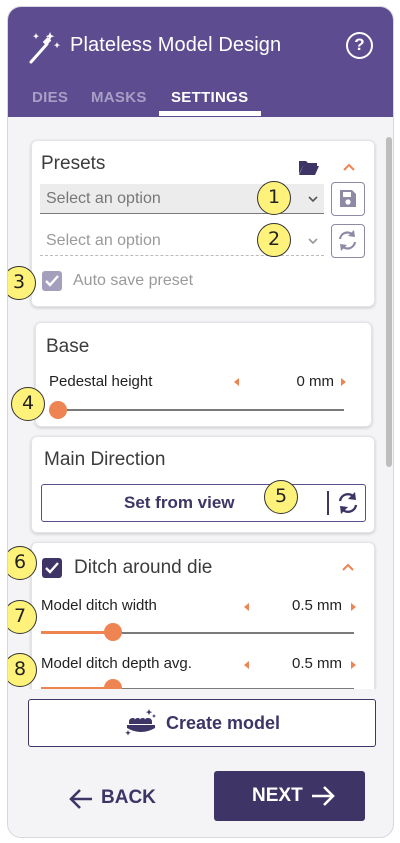 The image size is (400, 843). Describe the element at coordinates (300, 605) in the screenshot. I see `ditch-width-value: 0.5 mm` at that location.